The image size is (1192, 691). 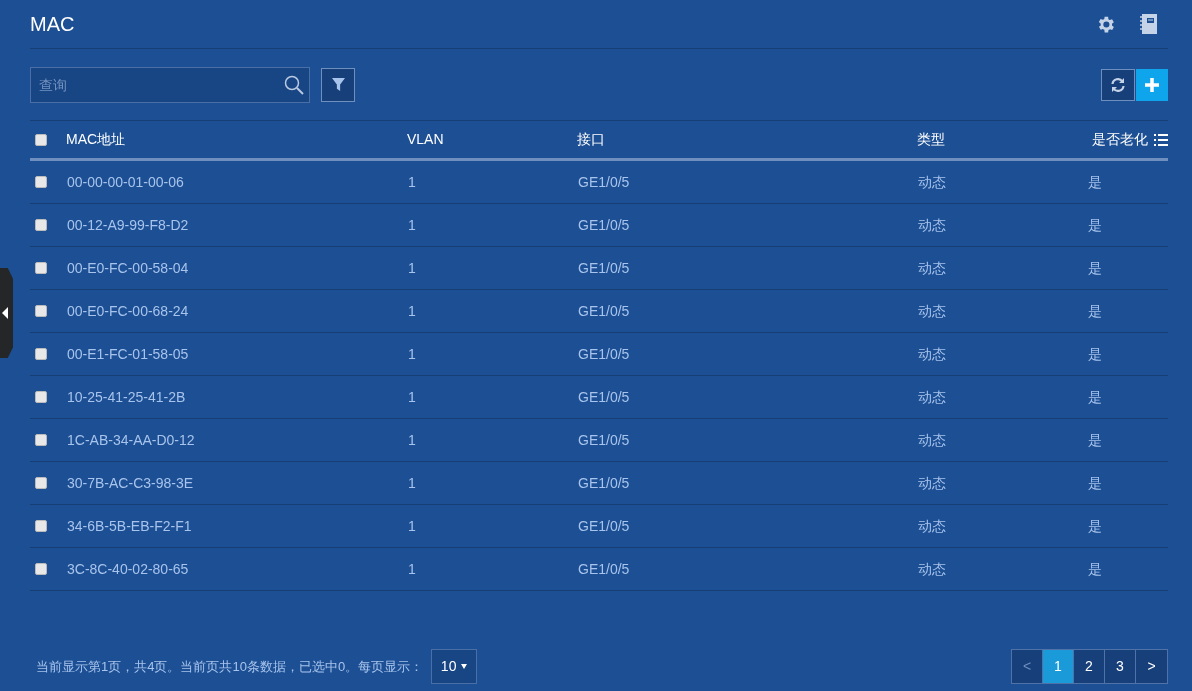 What do you see at coordinates (128, 353) in the screenshot?
I see `table-cell: 00-E1-FC-01-58-05` at bounding box center [128, 353].